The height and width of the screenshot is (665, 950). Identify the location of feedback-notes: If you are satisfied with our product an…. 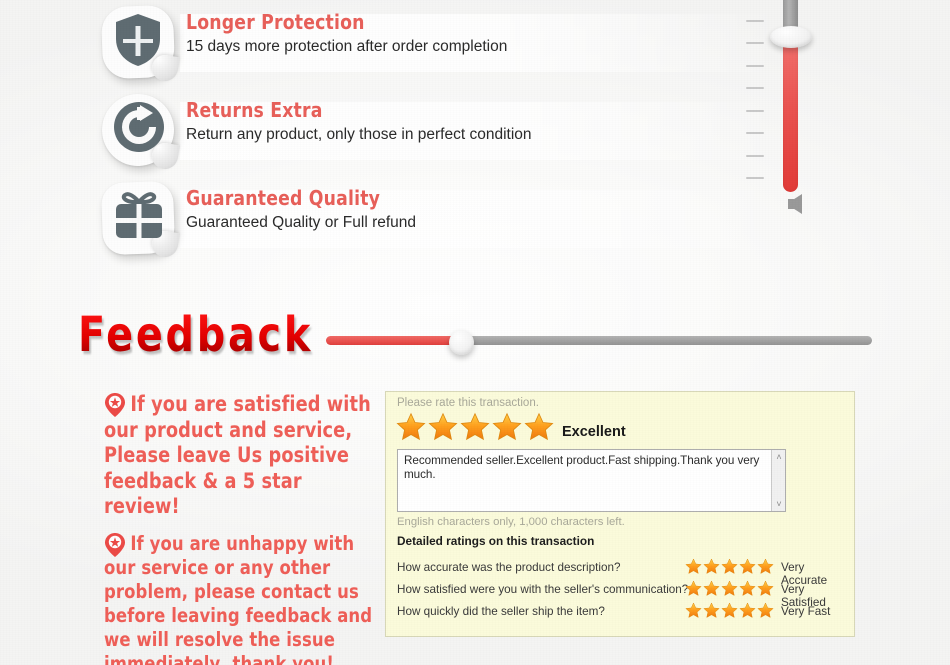
(245, 528).